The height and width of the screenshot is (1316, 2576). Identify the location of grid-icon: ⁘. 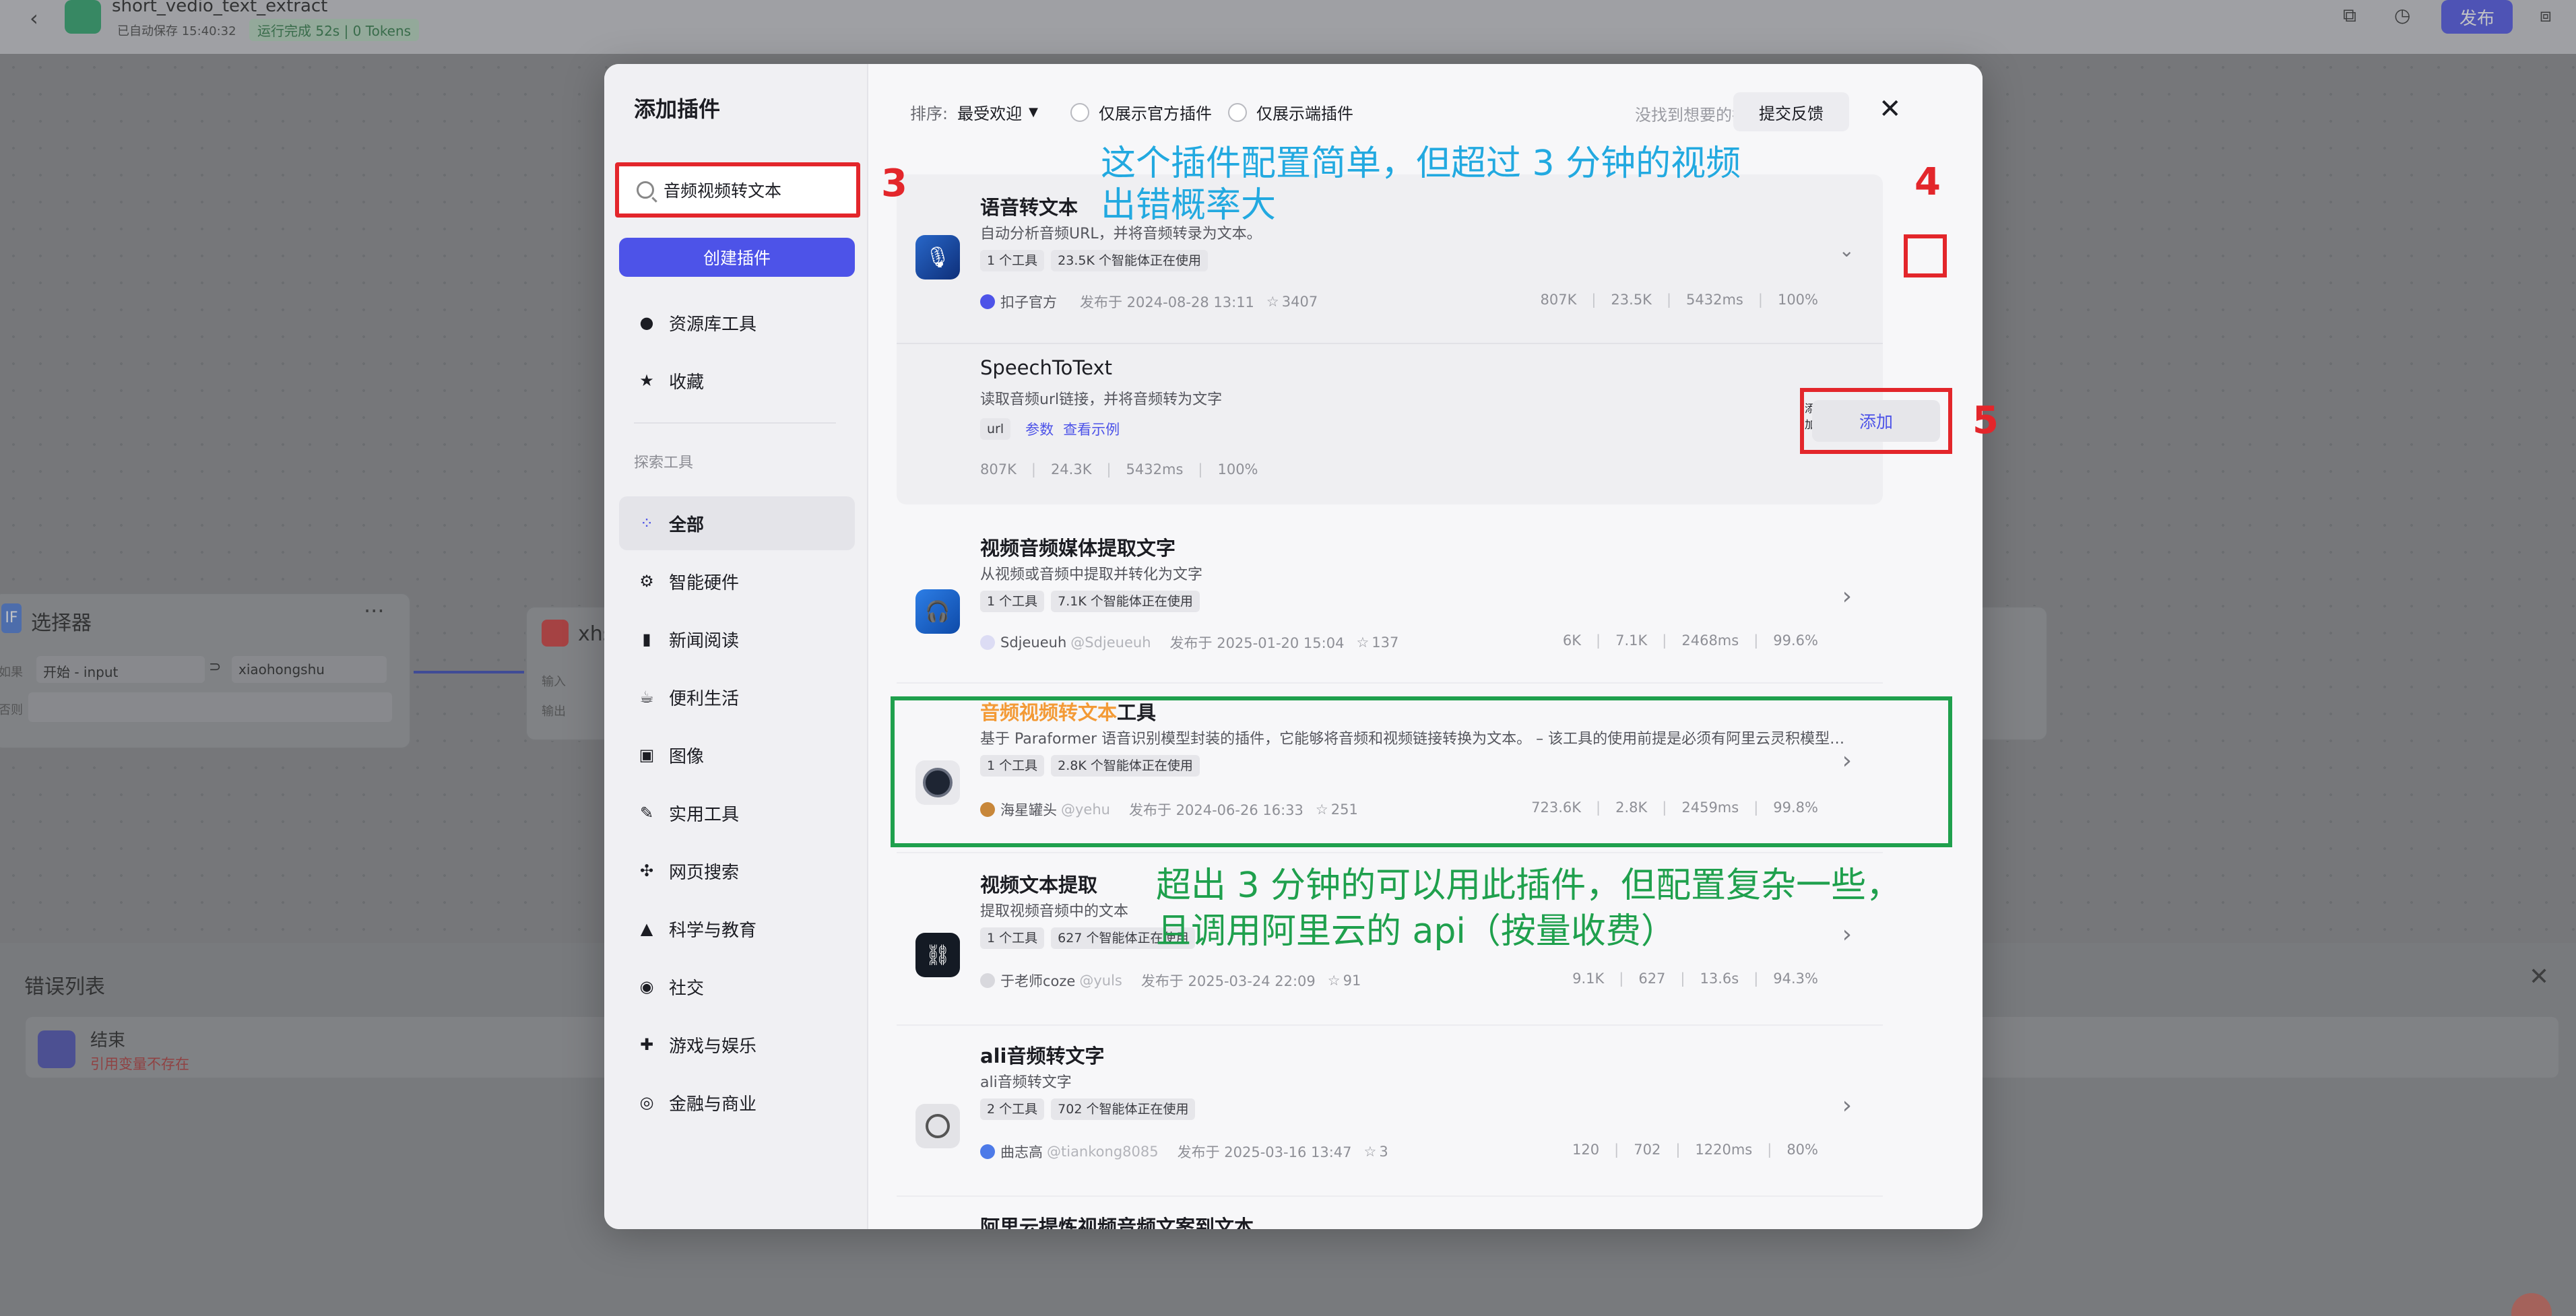
(646, 523).